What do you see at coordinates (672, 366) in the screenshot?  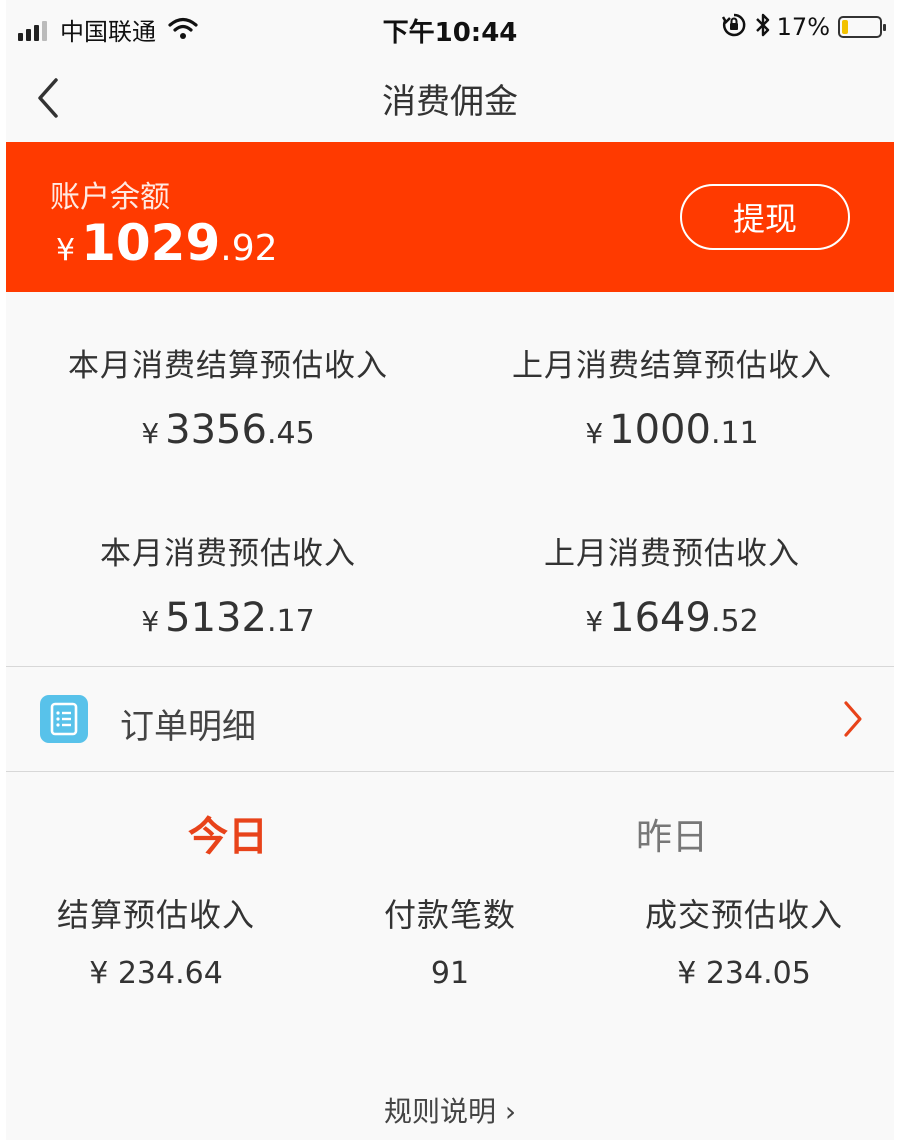 I see `stat-label: 上月消费结算预估收入` at bounding box center [672, 366].